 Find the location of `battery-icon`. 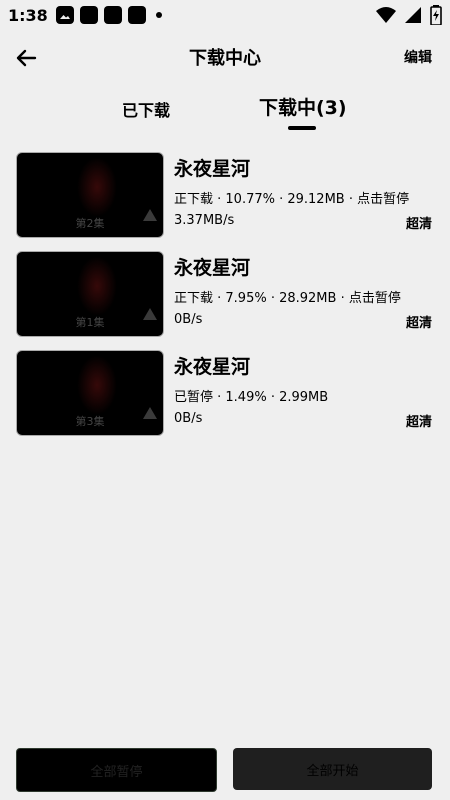

battery-icon is located at coordinates (436, 15).